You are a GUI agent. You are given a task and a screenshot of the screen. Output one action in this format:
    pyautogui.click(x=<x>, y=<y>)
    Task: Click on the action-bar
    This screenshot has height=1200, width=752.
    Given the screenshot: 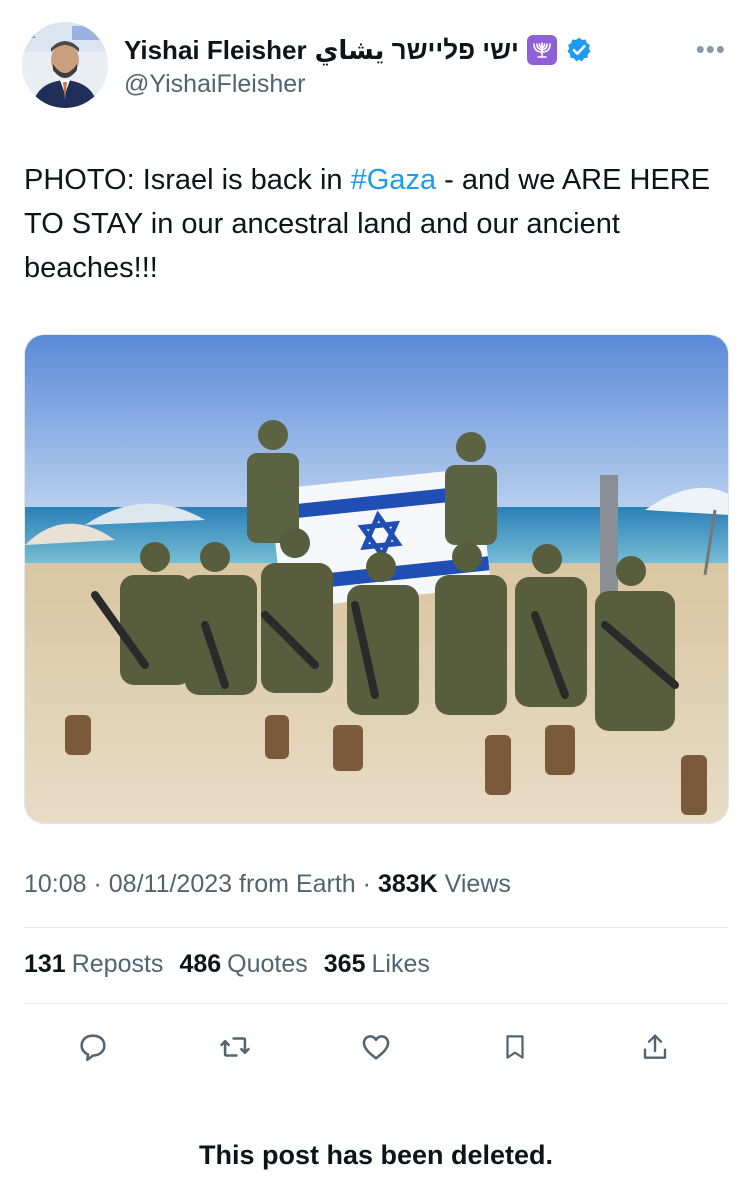 What is the action you would take?
    pyautogui.click(x=376, y=1047)
    